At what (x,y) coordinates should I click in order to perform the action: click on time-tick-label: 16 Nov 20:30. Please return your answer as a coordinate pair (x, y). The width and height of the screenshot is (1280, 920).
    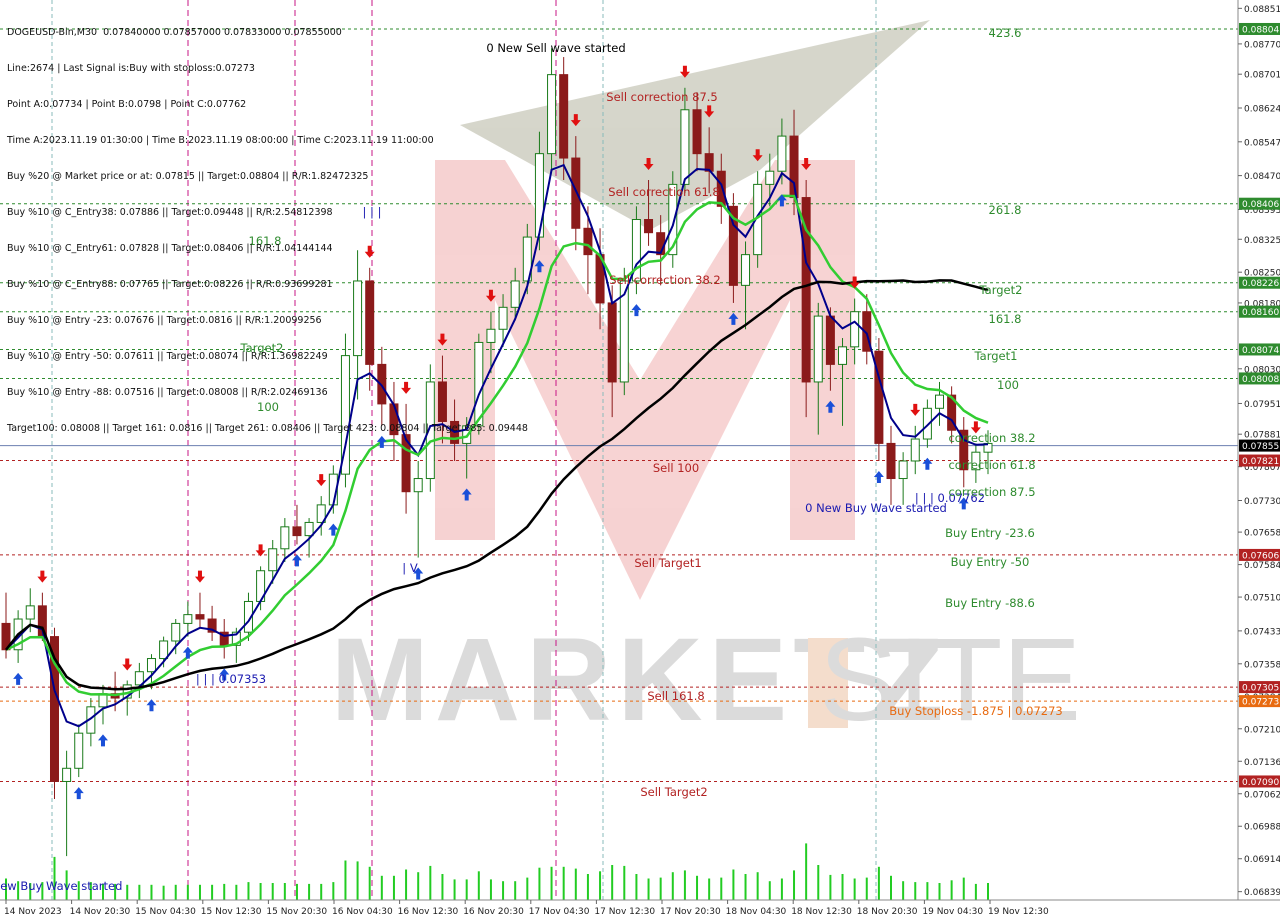
    Looking at the image, I should click on (493, 912).